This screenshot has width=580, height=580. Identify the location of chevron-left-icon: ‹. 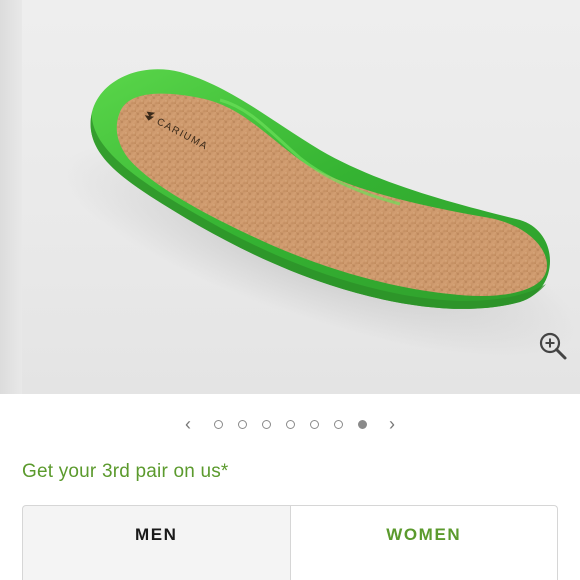
(188, 423).